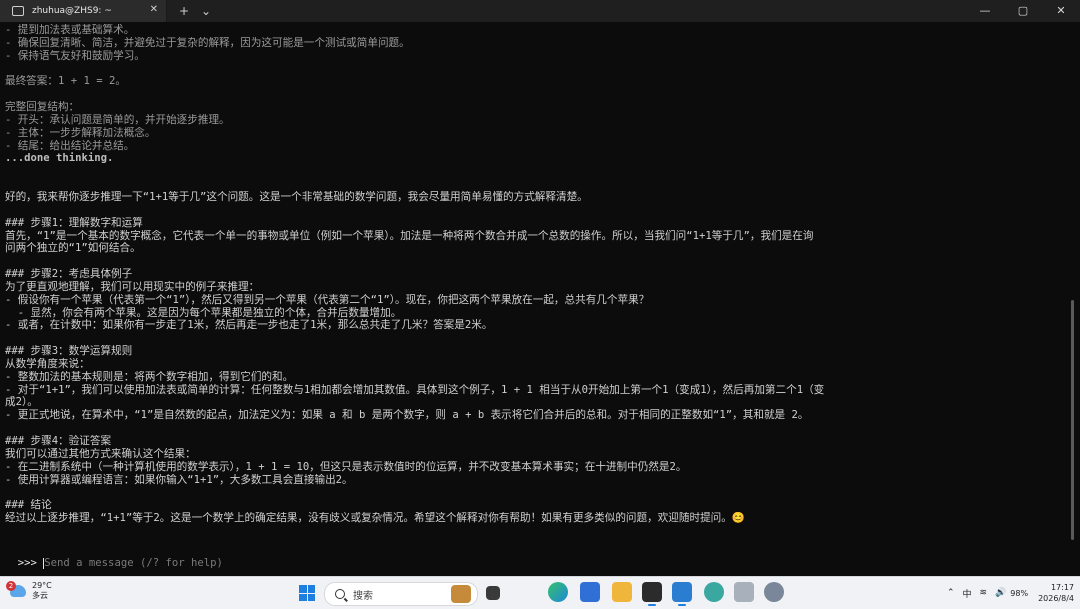  What do you see at coordinates (461, 594) in the screenshot?
I see `search-highlight-icon` at bounding box center [461, 594].